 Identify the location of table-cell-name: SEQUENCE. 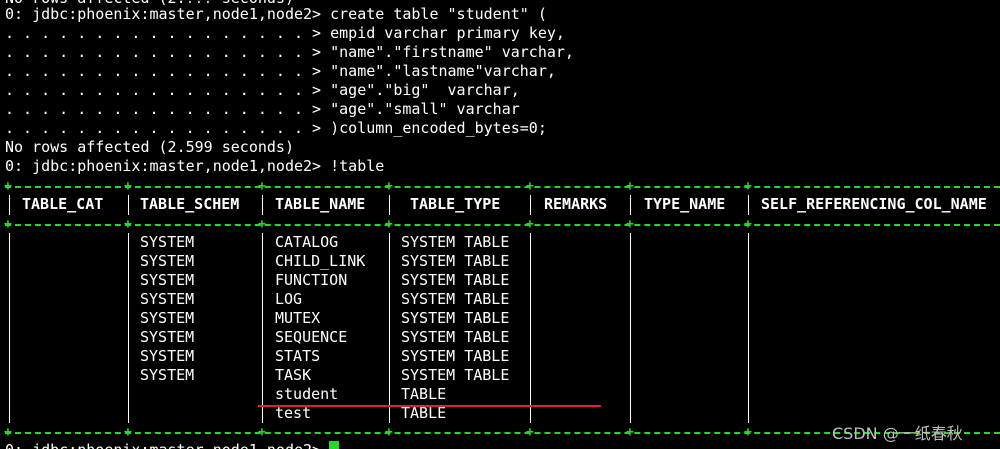
(311, 337).